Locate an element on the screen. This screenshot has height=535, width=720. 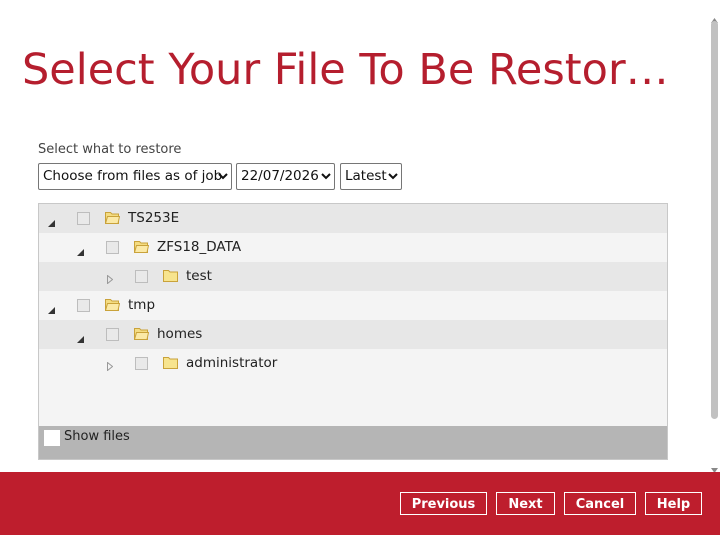
cancel-button: Cancel is located at coordinates (600, 503).